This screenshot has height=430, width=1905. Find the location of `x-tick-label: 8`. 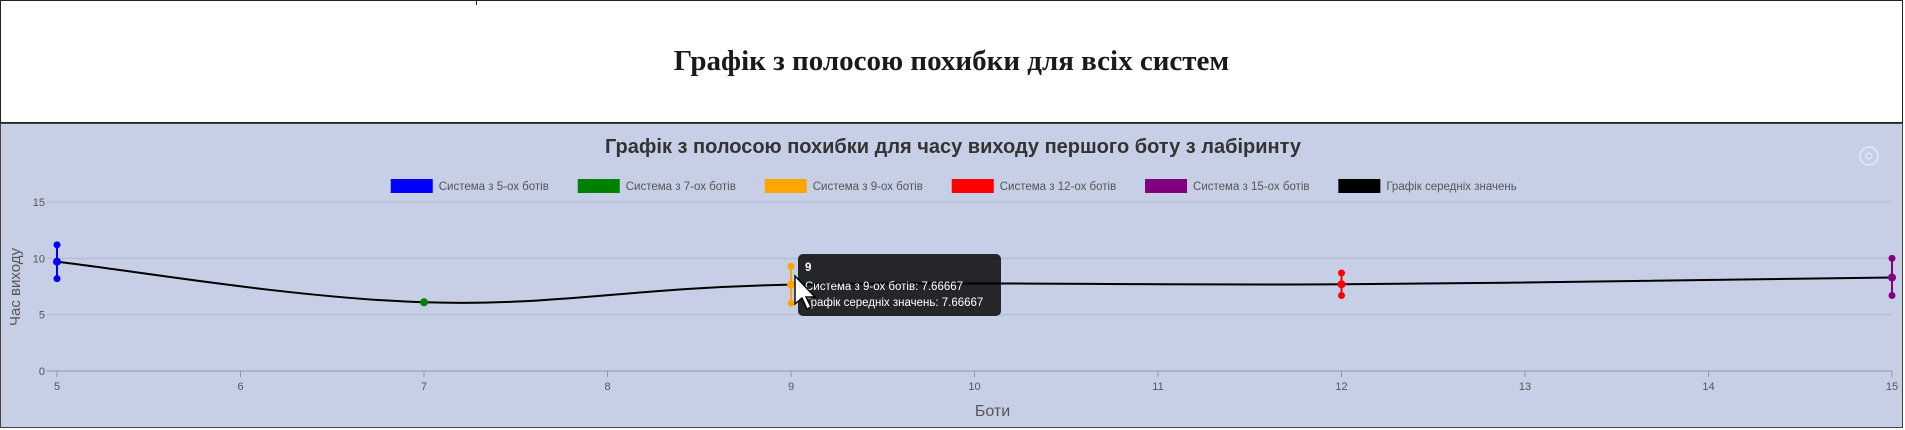

x-tick-label: 8 is located at coordinates (607, 387).